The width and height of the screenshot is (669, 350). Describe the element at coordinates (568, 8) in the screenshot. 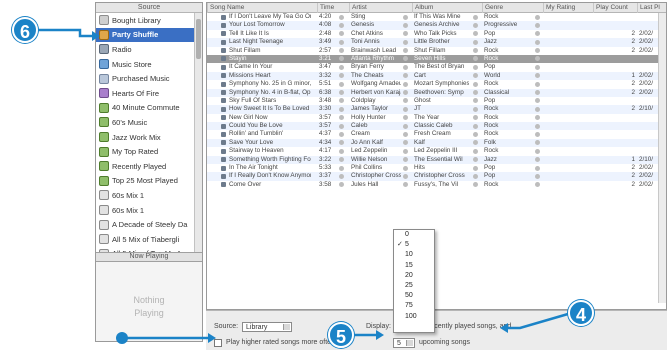

I see `column-header: My Rating` at that location.